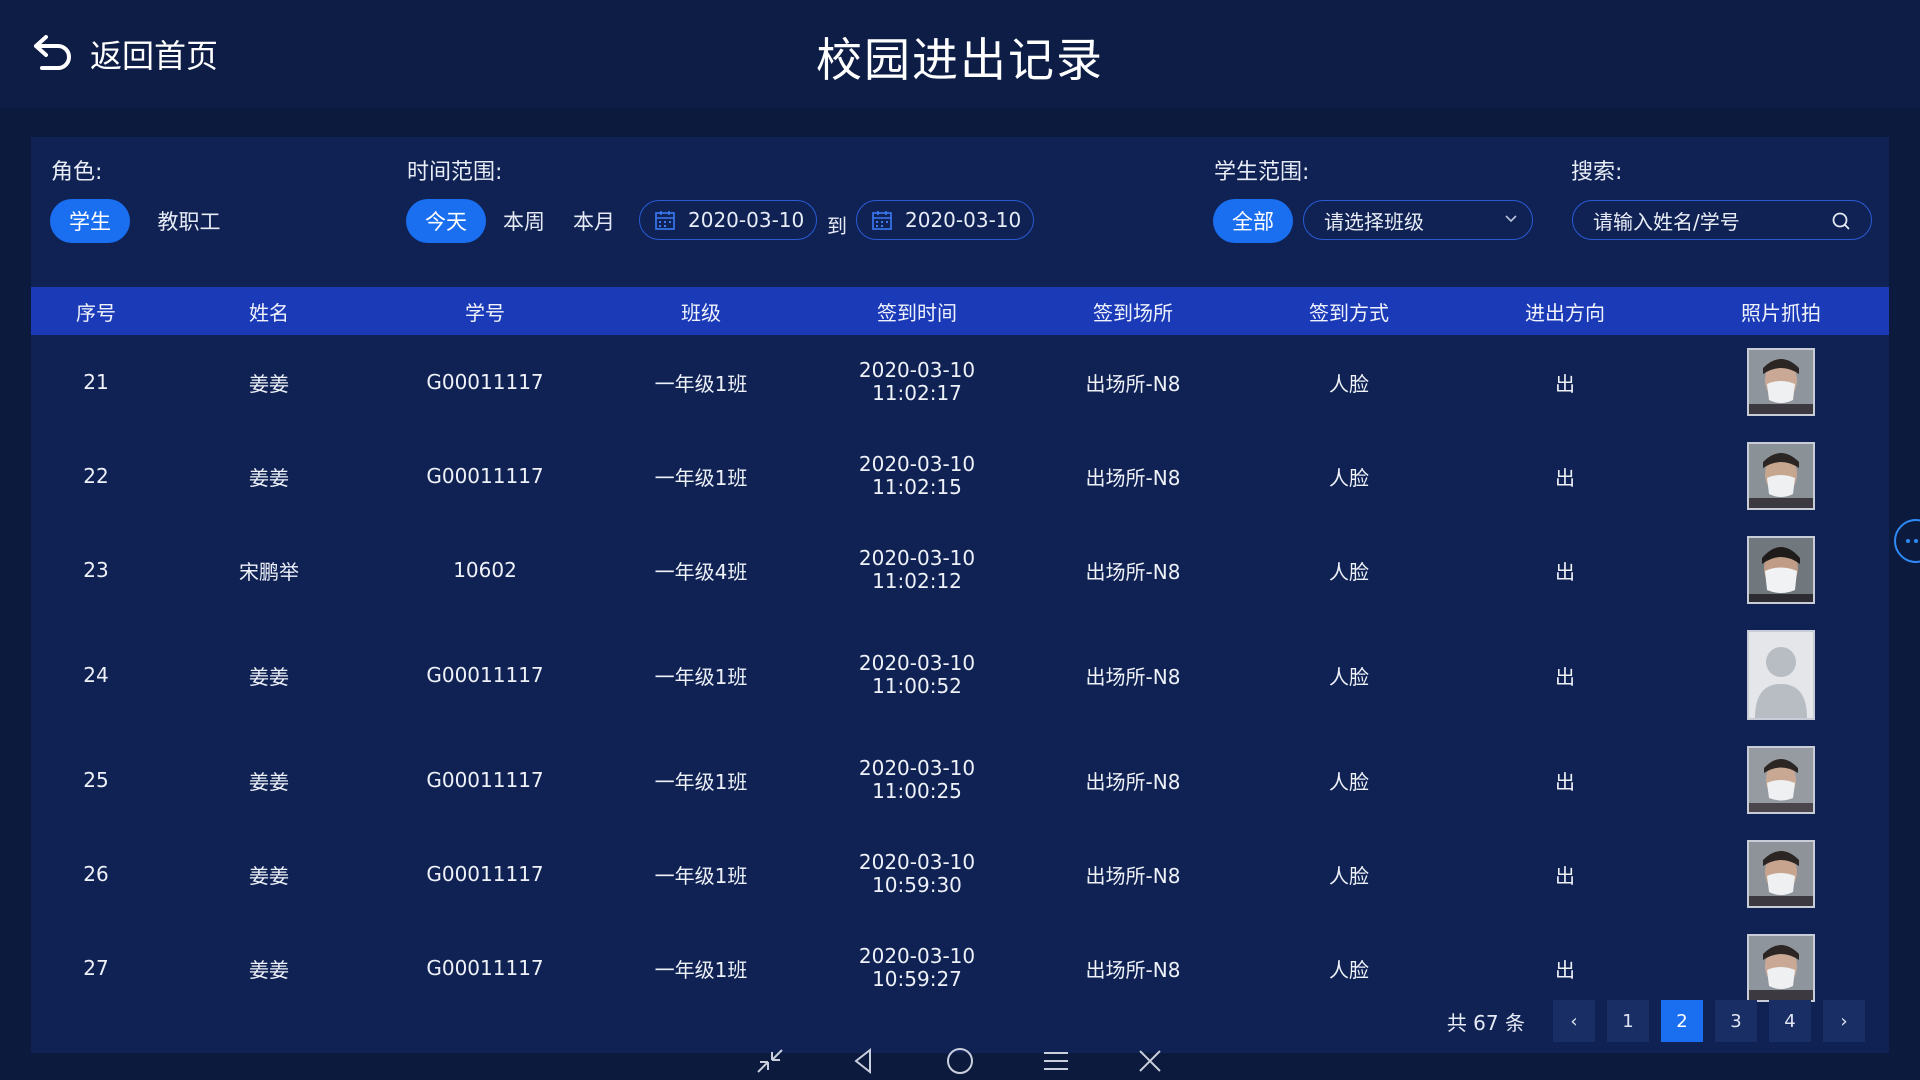 This screenshot has height=1080, width=1920. Describe the element at coordinates (455, 172) in the screenshot. I see `time-range-label: 时间范围:` at that location.